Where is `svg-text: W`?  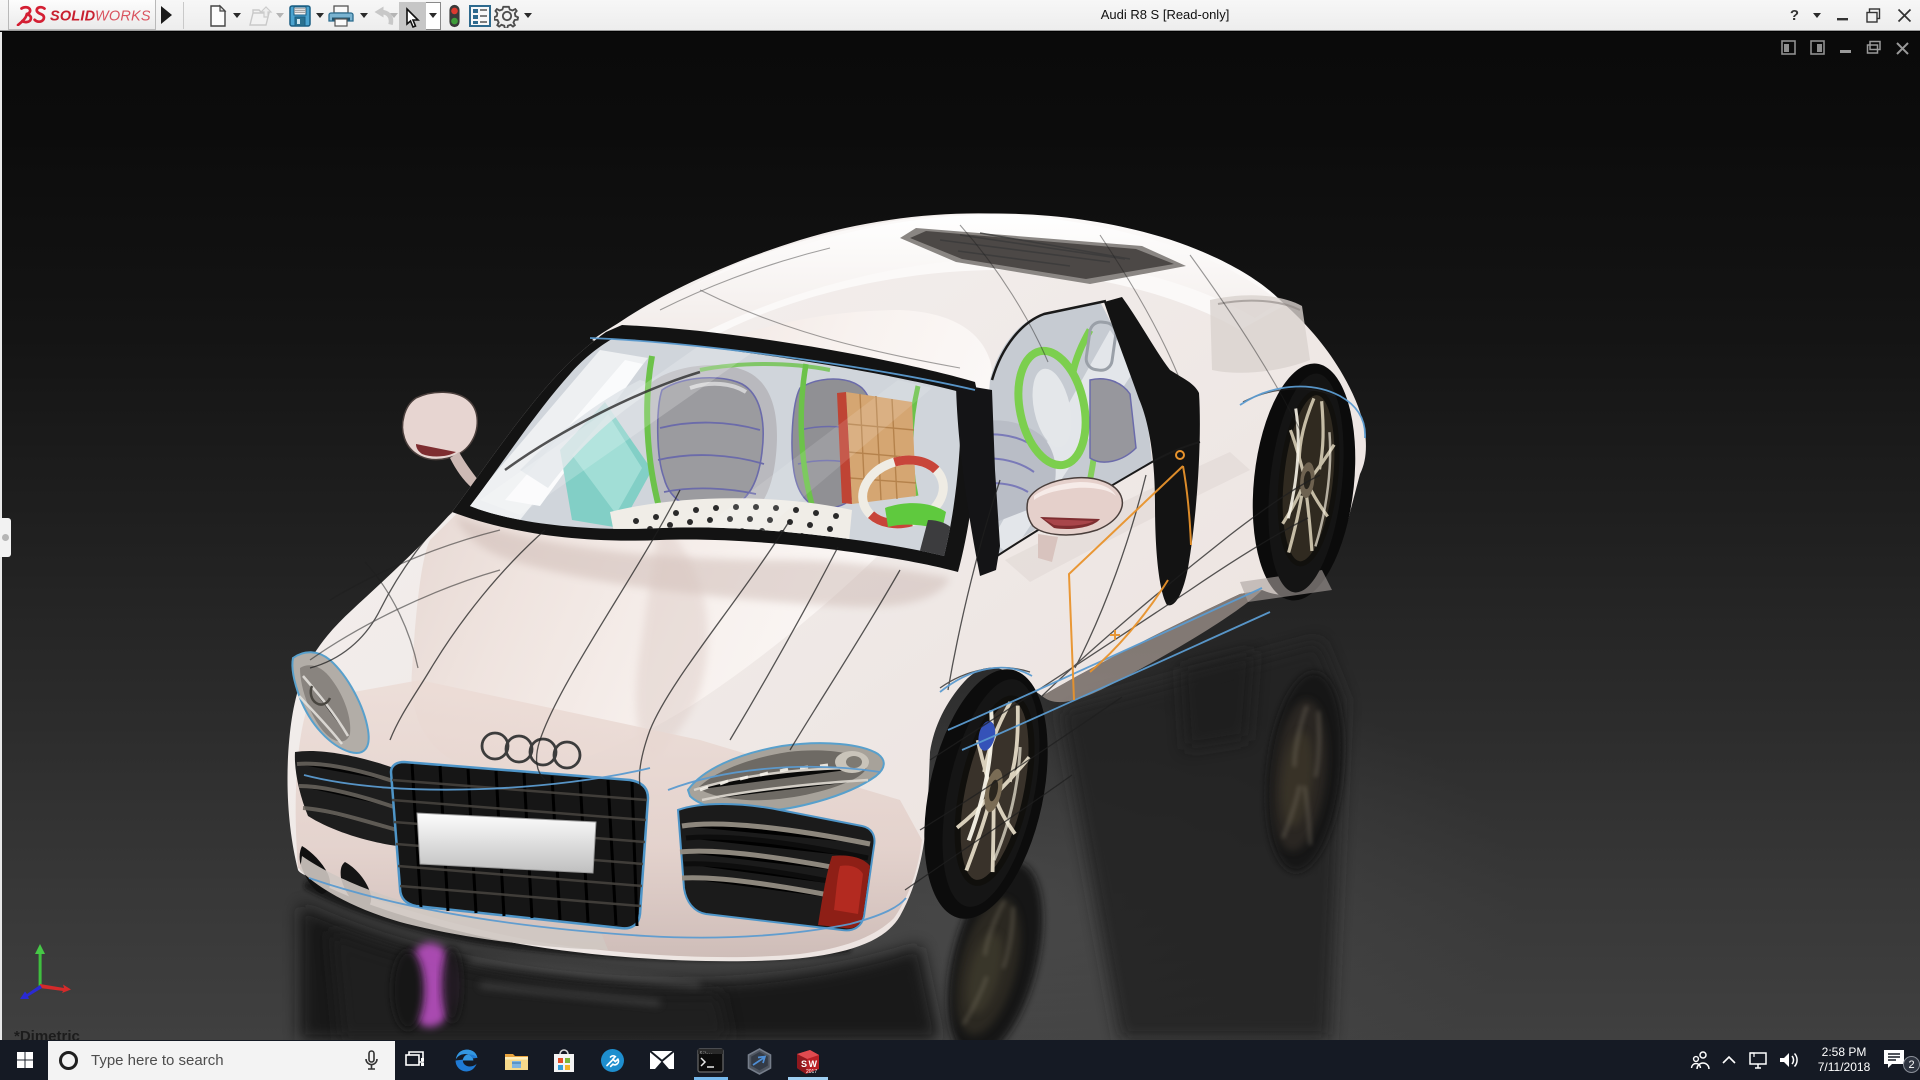 svg-text: W is located at coordinates (813, 1064).